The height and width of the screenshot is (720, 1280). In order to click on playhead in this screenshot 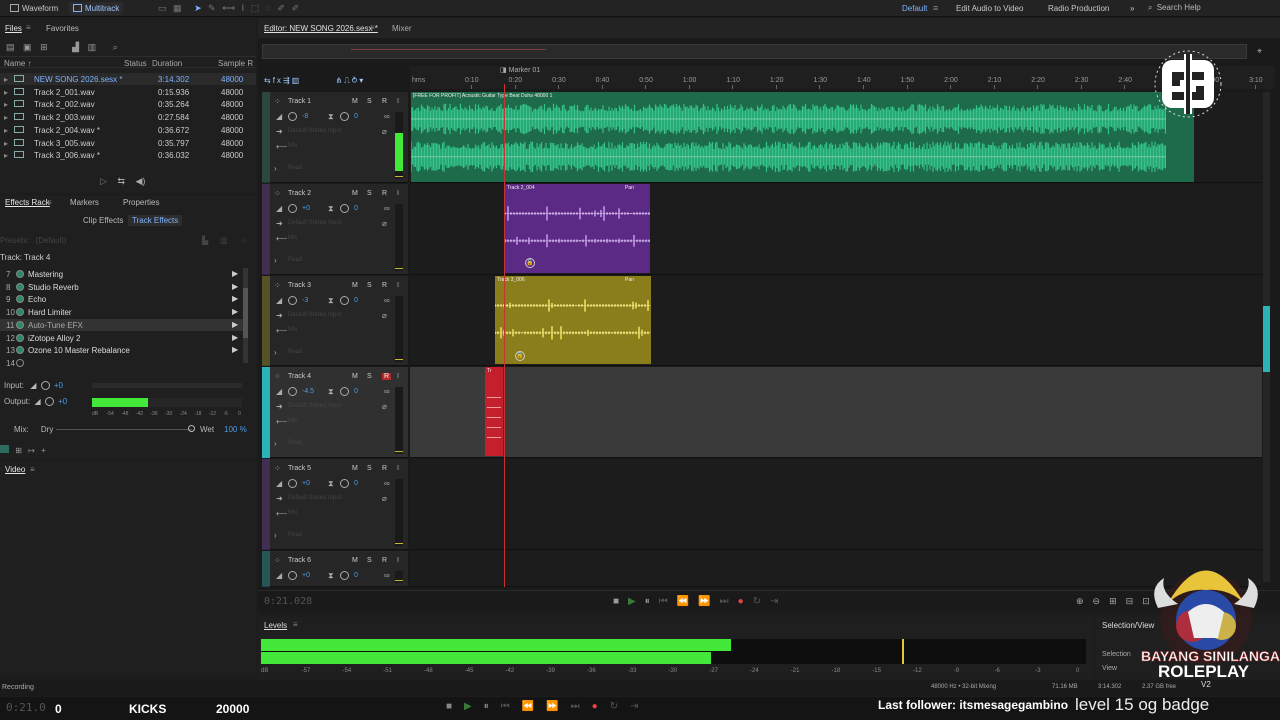, I will do `click(504, 335)`.